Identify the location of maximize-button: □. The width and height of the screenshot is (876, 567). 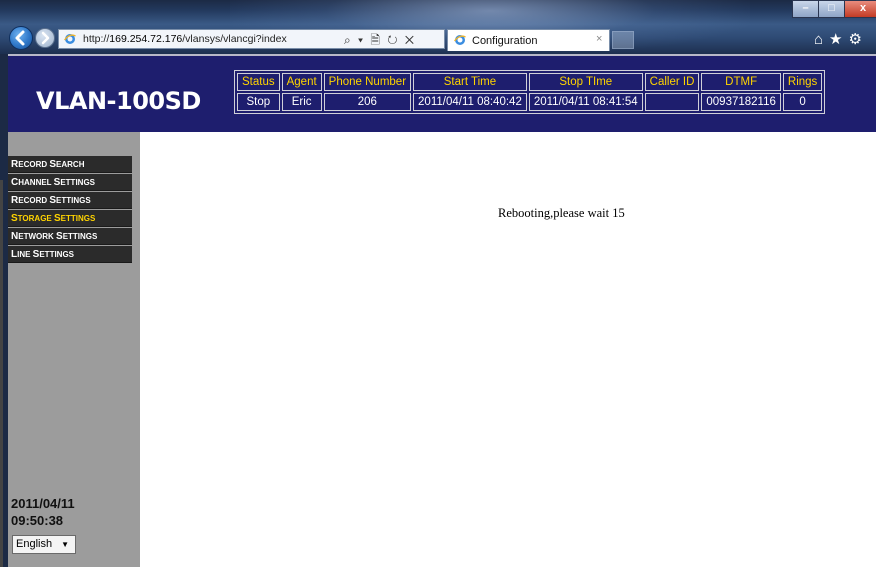
(831, 9).